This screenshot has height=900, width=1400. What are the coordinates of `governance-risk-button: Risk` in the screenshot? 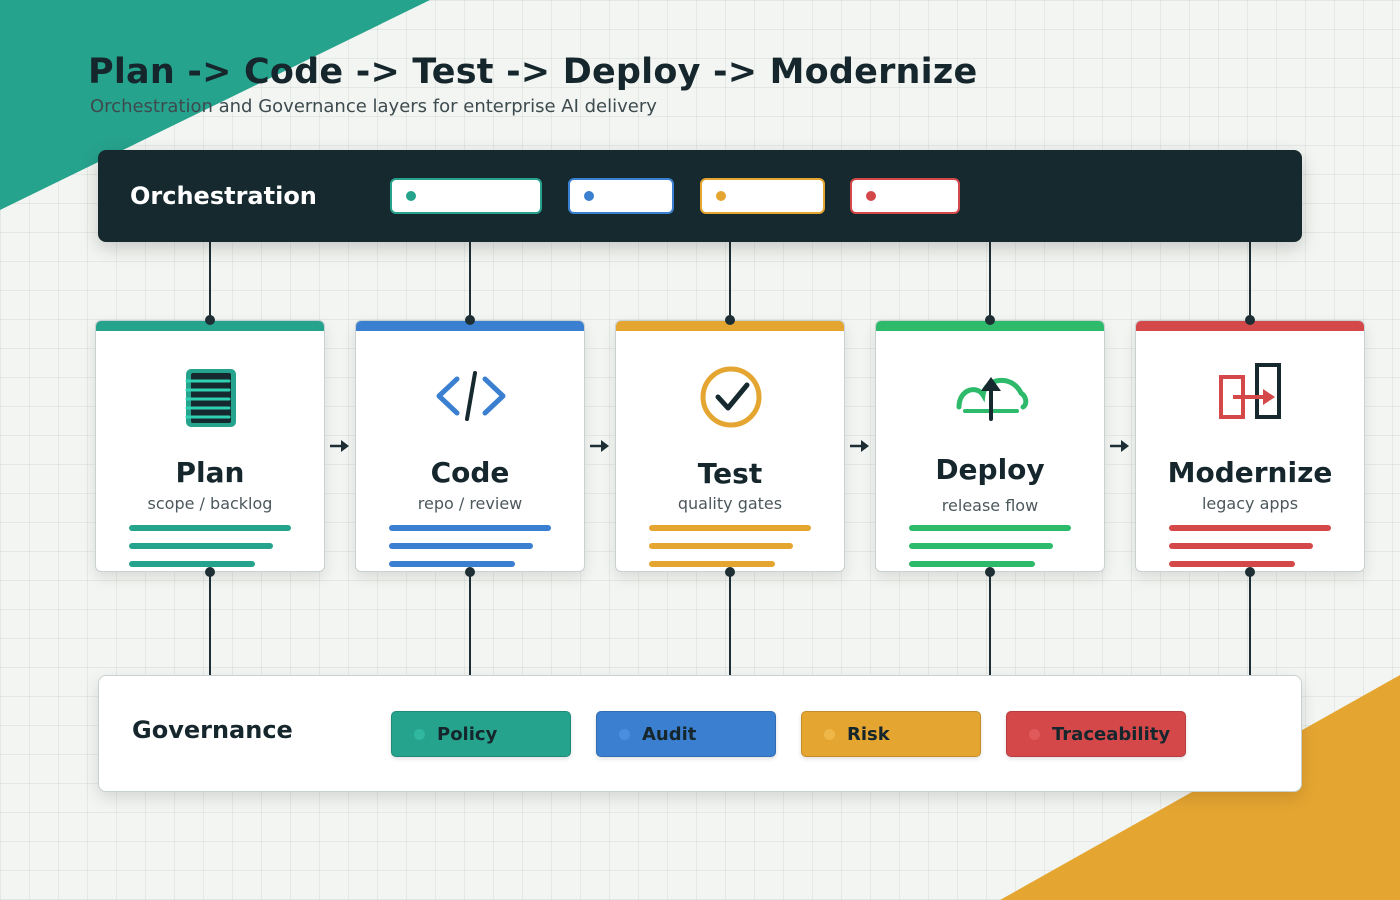 It's located at (891, 734).